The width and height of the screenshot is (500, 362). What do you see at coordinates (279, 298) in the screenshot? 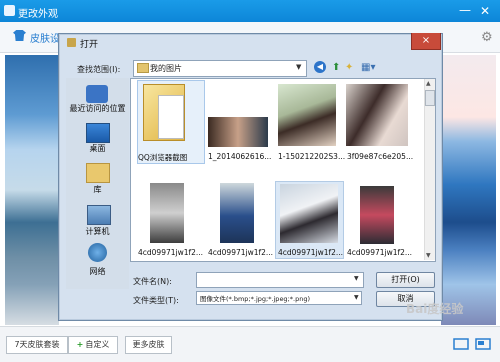
I see `filetype-select: 图像文件(*.bmp;*.jpg;*.jpeg;*.png)` at bounding box center [279, 298].